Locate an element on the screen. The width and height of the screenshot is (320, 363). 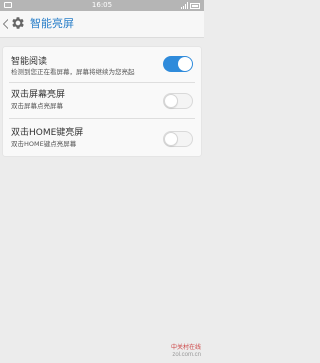
watermark-line2: zol.com.cn is located at coordinates (186, 355).